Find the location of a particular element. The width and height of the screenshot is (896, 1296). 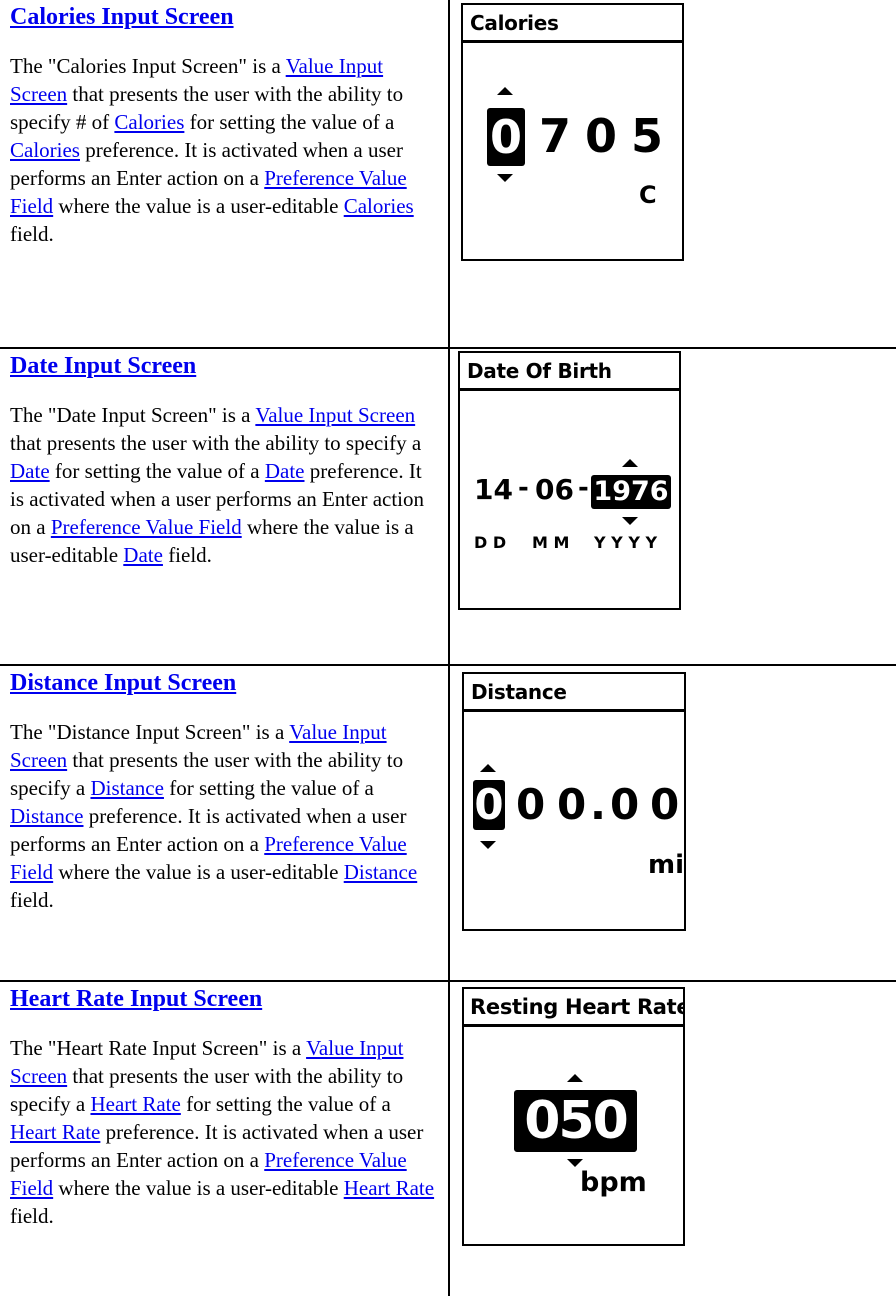

unit-label: mi is located at coordinates (666, 865).